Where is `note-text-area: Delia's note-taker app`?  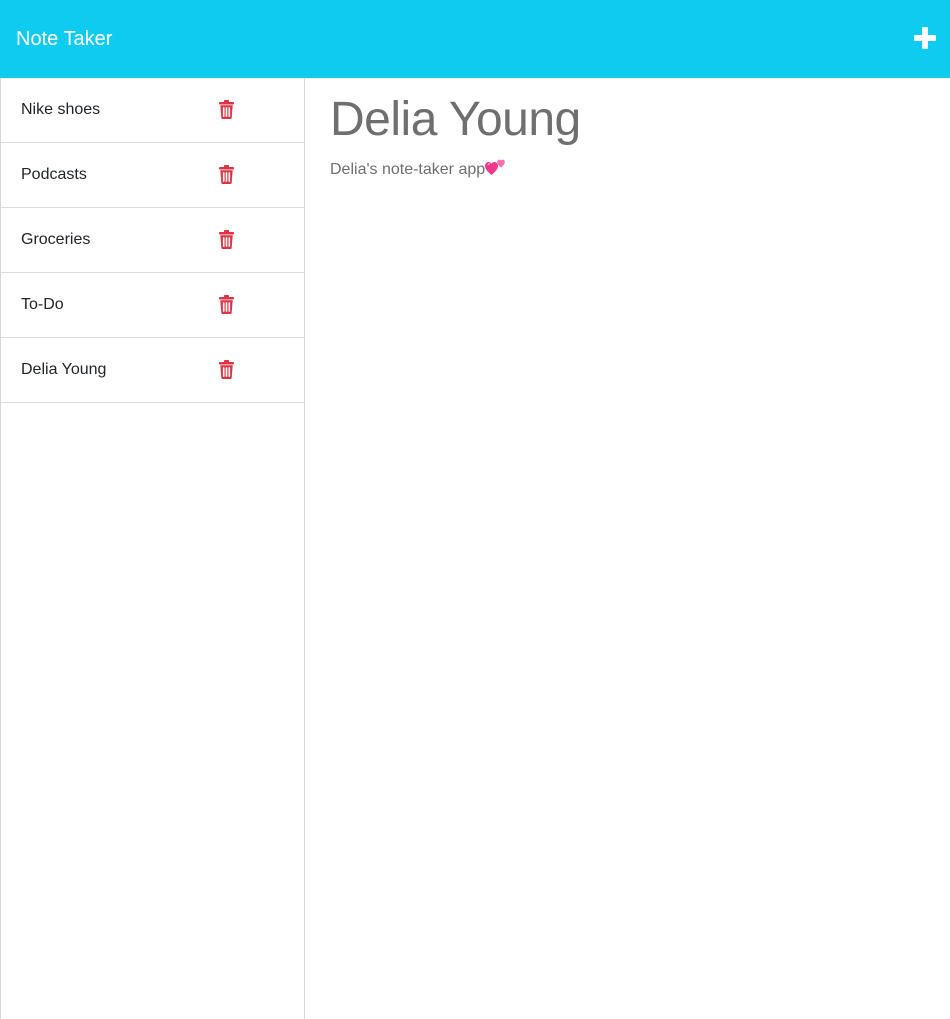 note-text-area: Delia's note-taker app is located at coordinates (418, 169).